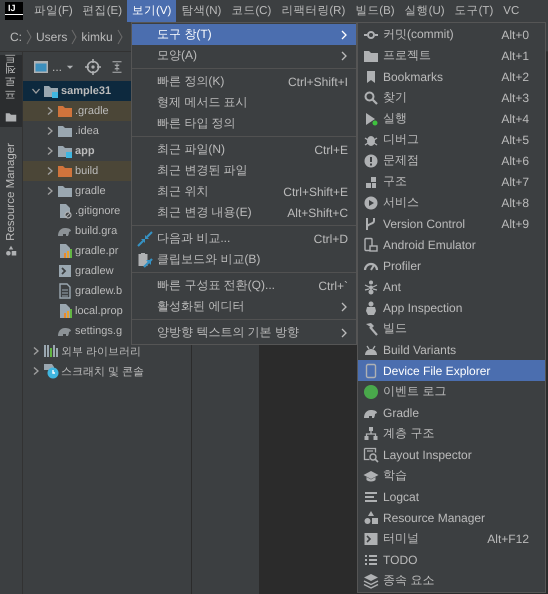 The image size is (548, 594). Describe the element at coordinates (244, 332) in the screenshot. I see `menu-item: 양방향 텍스트의 기본 방향` at that location.